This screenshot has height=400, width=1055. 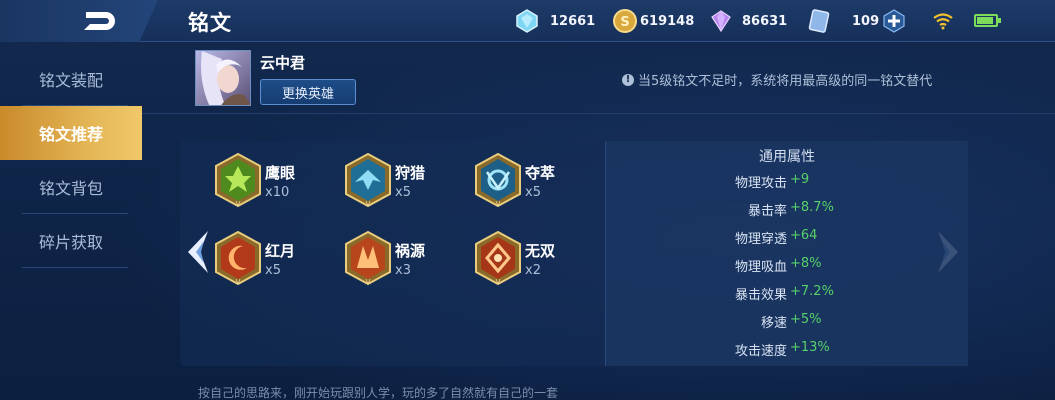 I want to click on attribute-row: 暴击率 +8.7%, so click(x=787, y=210).